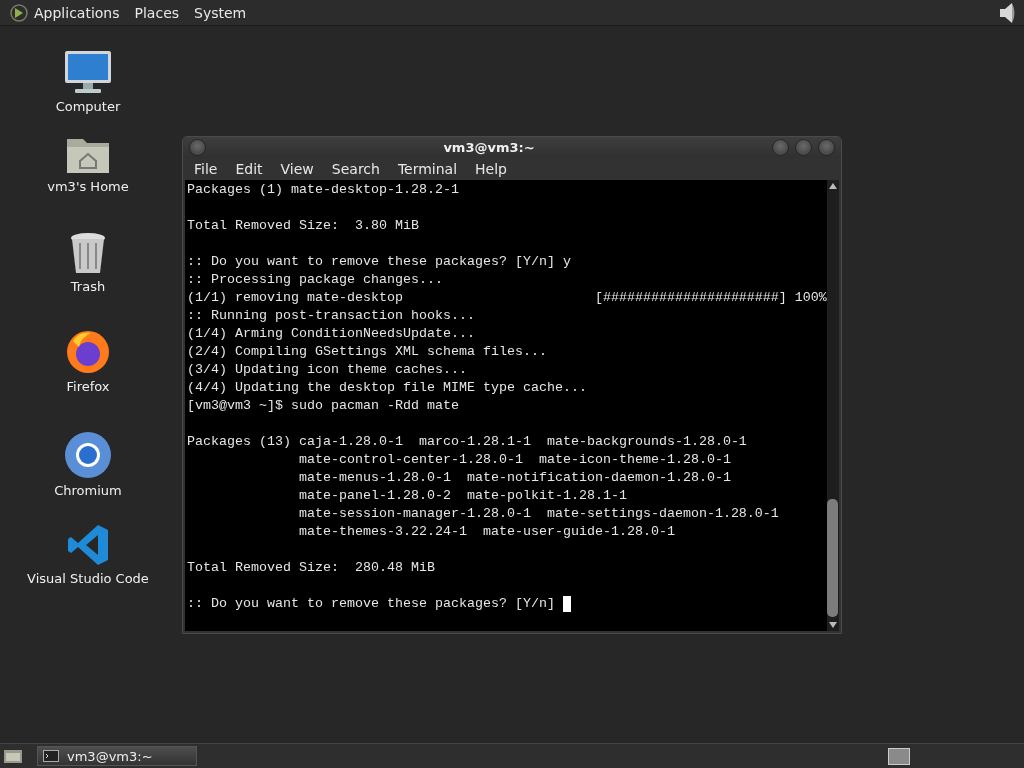 The height and width of the screenshot is (768, 1024). Describe the element at coordinates (157, 12) in the screenshot. I see `panel-menu: Places` at that location.